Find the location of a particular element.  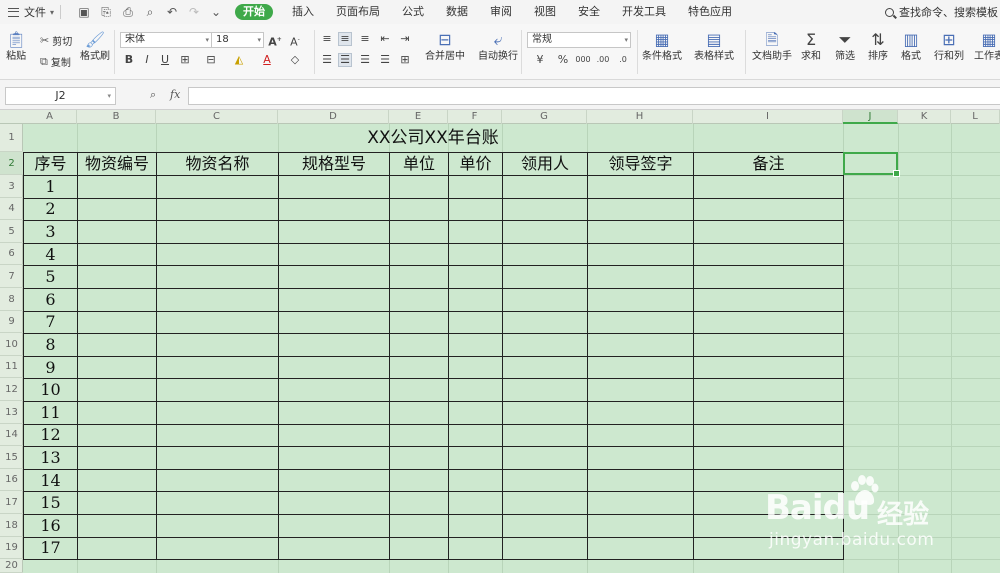

decrease-indent-icon: ⇤ is located at coordinates (385, 39).